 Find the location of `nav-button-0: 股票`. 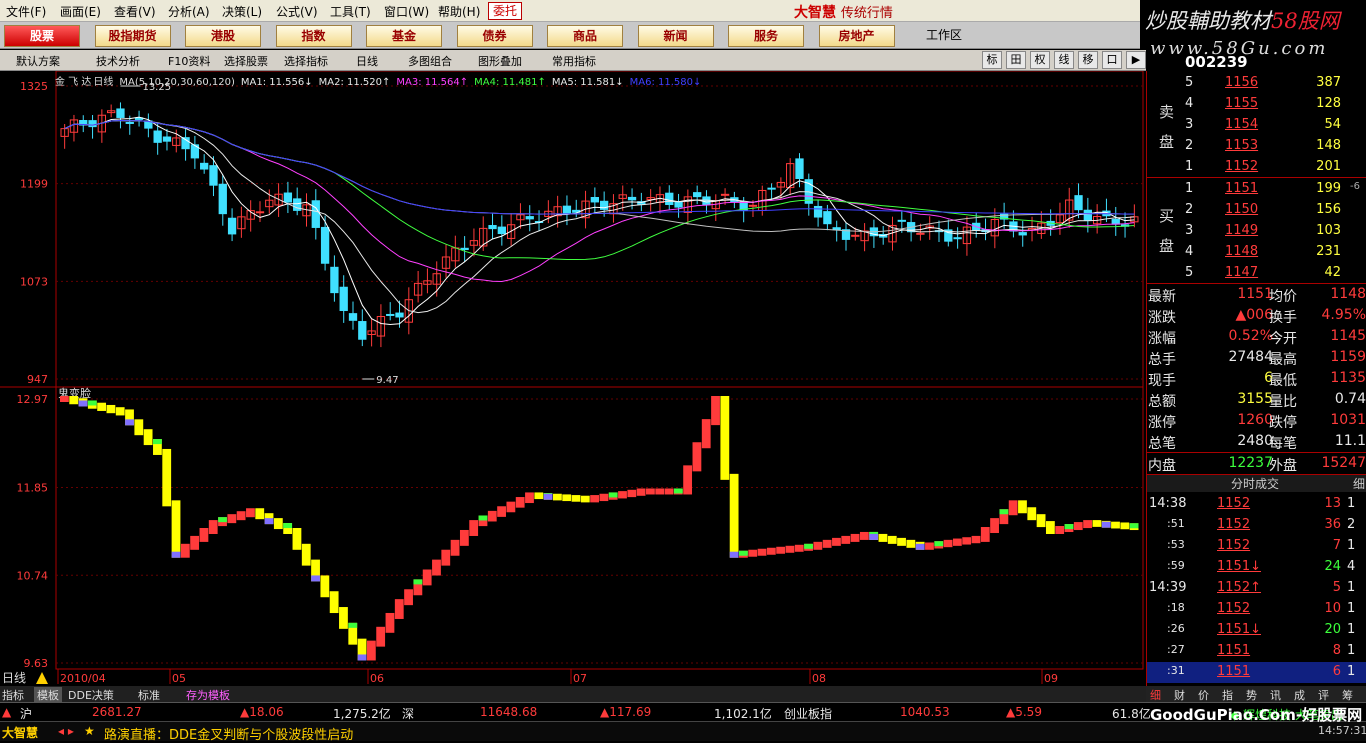

nav-button-0: 股票 is located at coordinates (42, 36).